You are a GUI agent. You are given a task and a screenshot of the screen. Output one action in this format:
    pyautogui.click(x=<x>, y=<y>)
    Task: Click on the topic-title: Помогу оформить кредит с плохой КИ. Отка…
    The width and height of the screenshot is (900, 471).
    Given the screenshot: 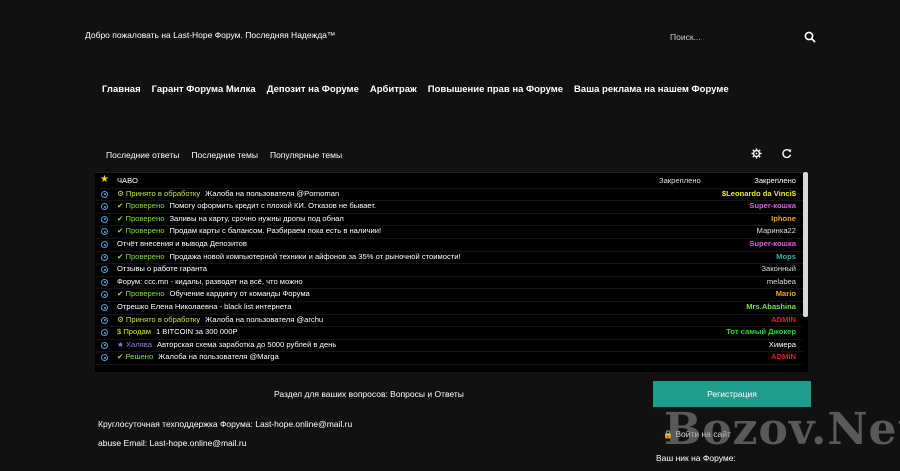 What is the action you would take?
    pyautogui.click(x=272, y=205)
    